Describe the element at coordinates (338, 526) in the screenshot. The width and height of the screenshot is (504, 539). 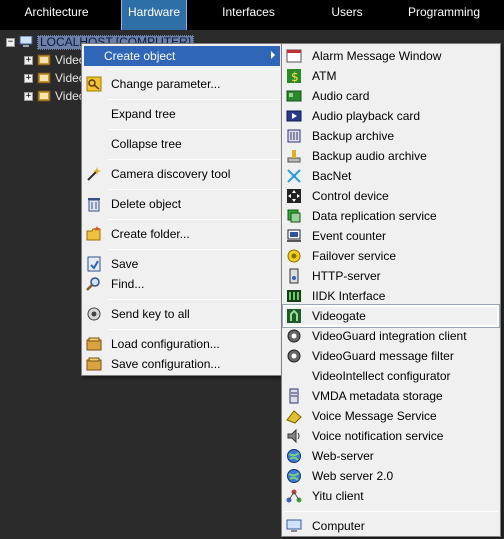
I see `submenu-item-label: Computer` at that location.